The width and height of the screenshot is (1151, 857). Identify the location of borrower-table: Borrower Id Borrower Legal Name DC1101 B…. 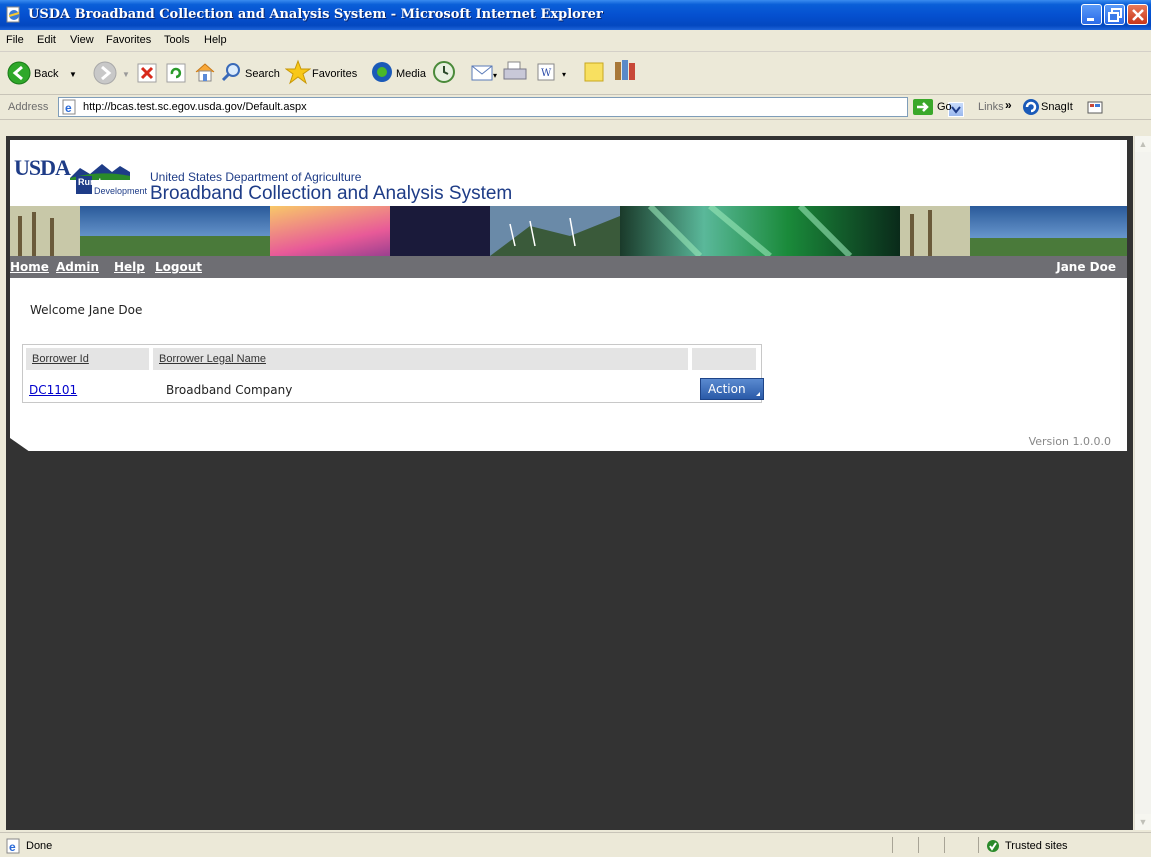
(393, 373).